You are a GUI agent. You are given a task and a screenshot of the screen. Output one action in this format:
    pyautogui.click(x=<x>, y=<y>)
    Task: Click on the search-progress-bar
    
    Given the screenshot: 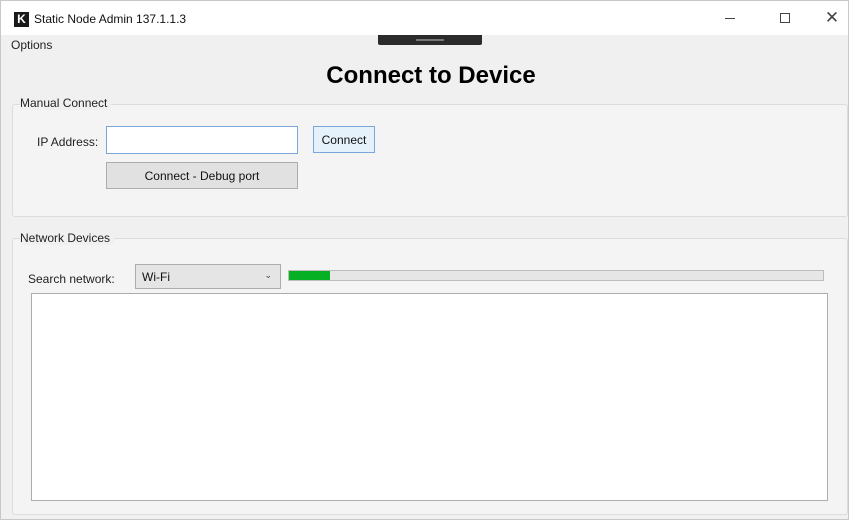 What is the action you would take?
    pyautogui.click(x=556, y=275)
    